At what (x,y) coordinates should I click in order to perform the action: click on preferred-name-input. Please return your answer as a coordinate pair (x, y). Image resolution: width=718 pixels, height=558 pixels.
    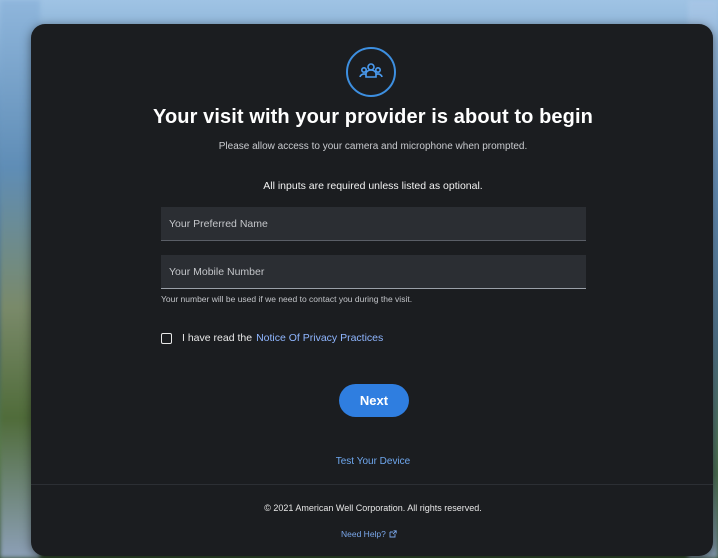
    Looking at the image, I should click on (373, 223).